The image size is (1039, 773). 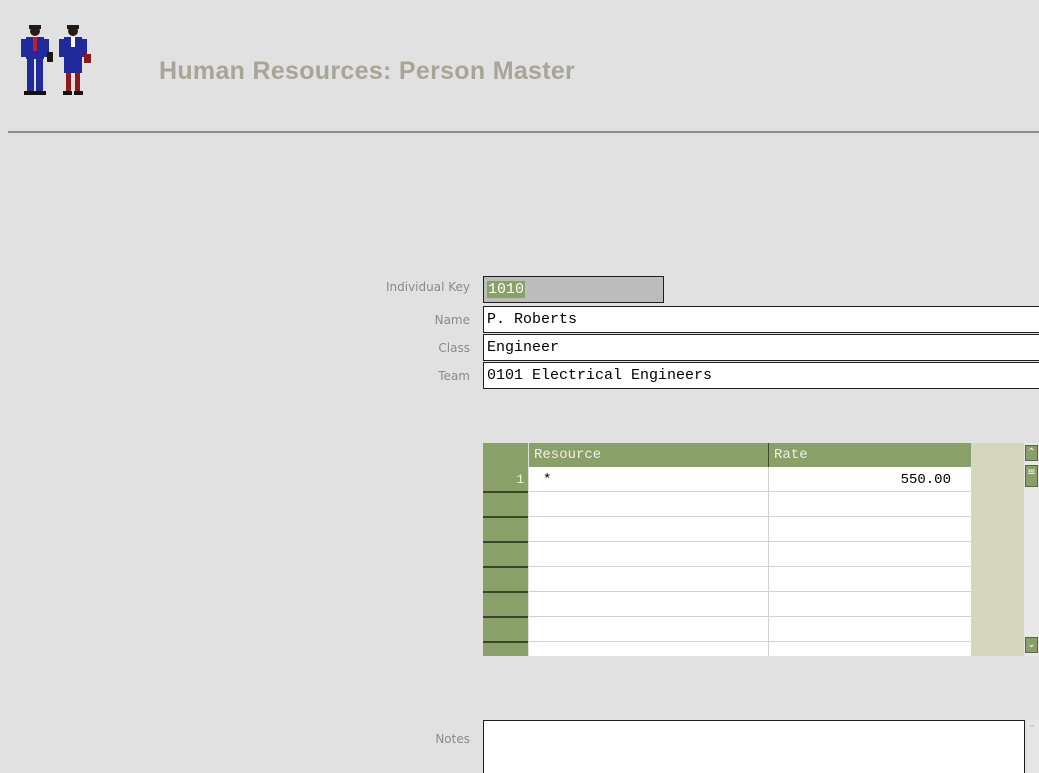 What do you see at coordinates (427, 287) in the screenshot?
I see `individual-key-label: Individual Key` at bounding box center [427, 287].